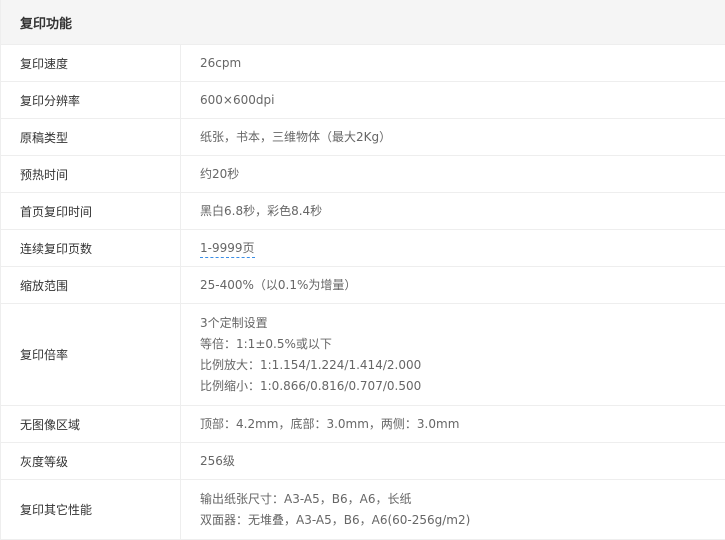 The height and width of the screenshot is (540, 725). I want to click on spec-row-first-copy-time: 首页复印时间 黑白6.8秒，彩色8.4秒, so click(363, 211).